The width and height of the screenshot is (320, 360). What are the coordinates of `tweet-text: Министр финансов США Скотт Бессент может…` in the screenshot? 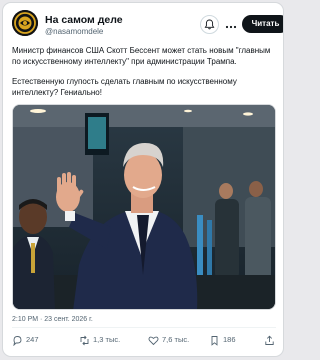 It's located at (145, 77).